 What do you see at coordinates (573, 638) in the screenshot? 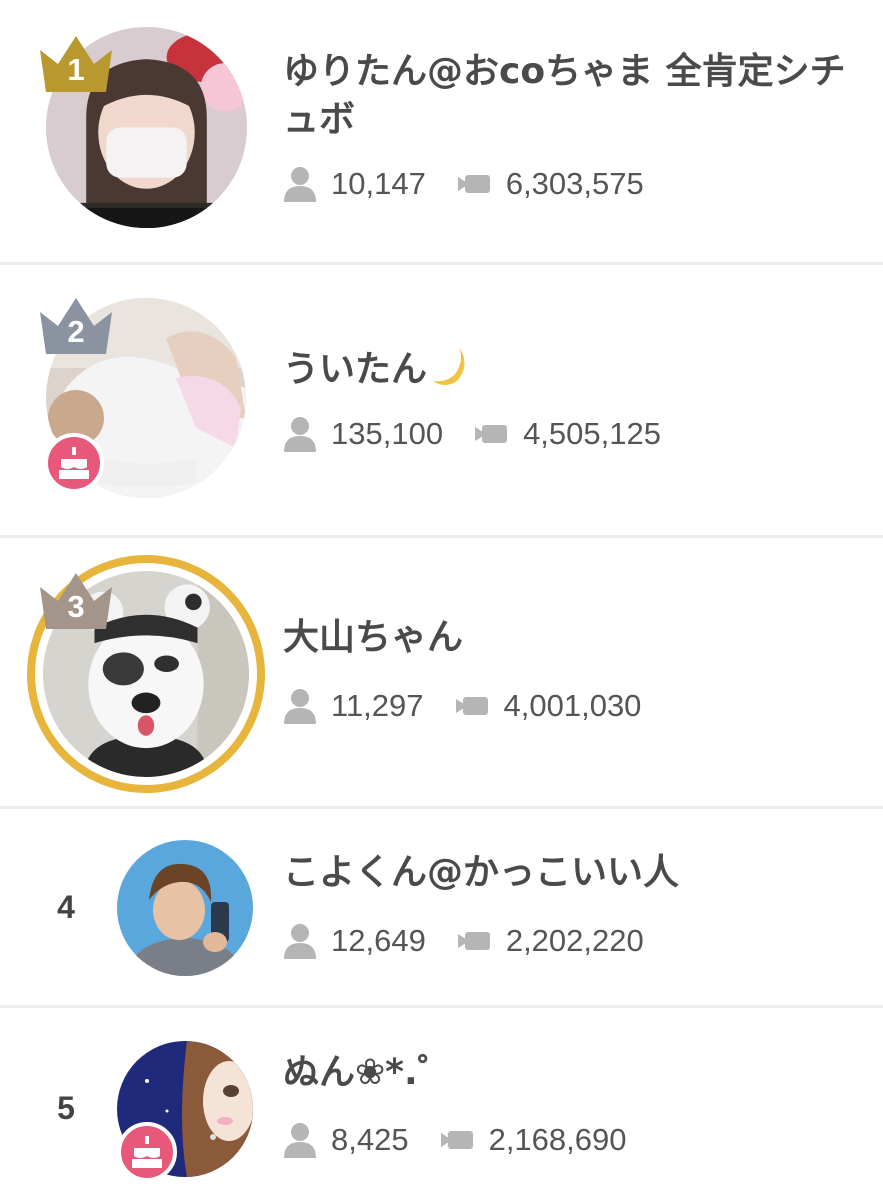
I see `user-name: 大山ちゃん` at bounding box center [573, 638].